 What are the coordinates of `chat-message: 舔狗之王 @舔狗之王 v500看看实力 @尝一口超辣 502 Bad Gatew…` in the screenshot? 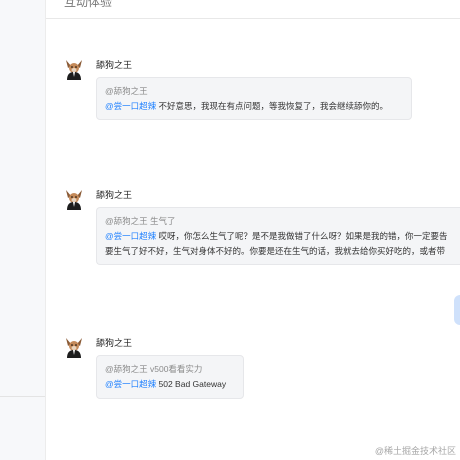 It's located at (261, 371).